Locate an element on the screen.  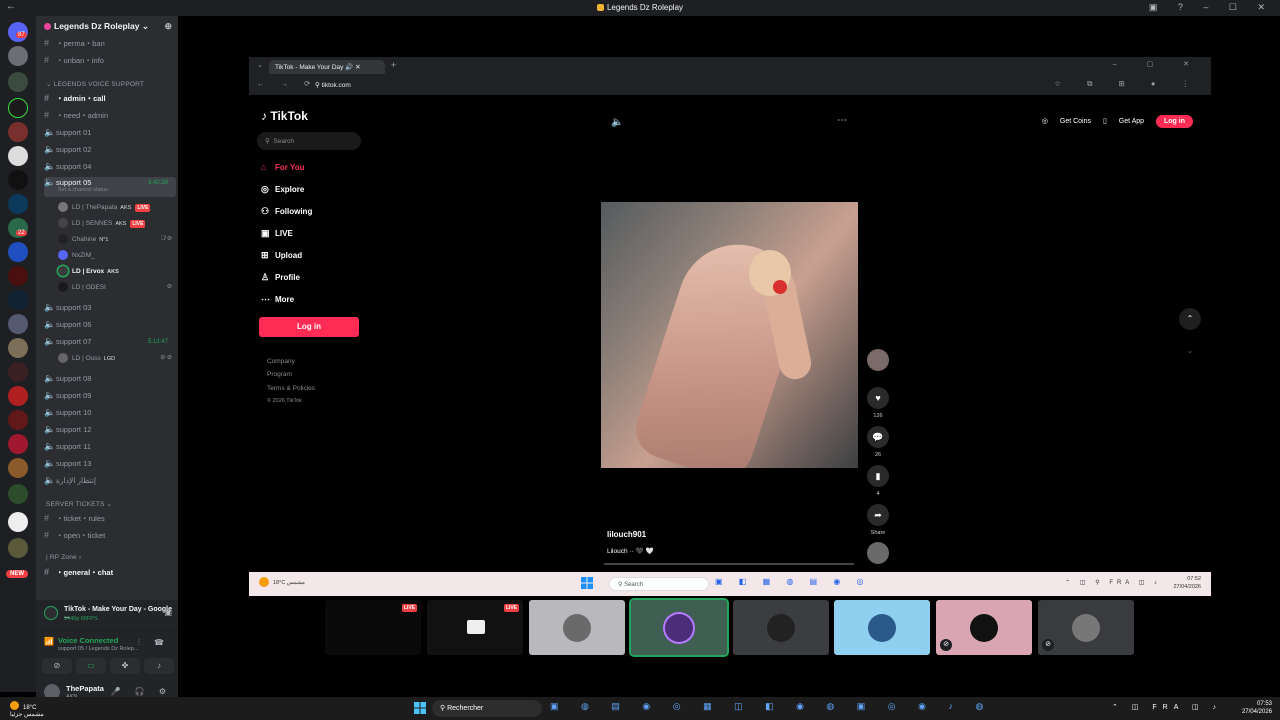
weather-widget: 18°C مشمس جزئيا is located at coordinates (27, 710).